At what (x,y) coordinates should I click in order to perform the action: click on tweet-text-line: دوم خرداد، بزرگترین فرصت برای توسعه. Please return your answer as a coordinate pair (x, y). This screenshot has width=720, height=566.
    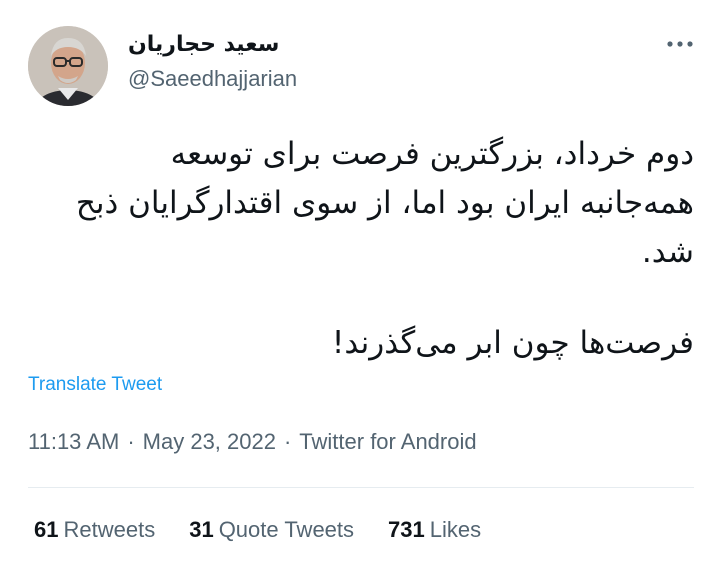
    Looking at the image, I should click on (432, 154).